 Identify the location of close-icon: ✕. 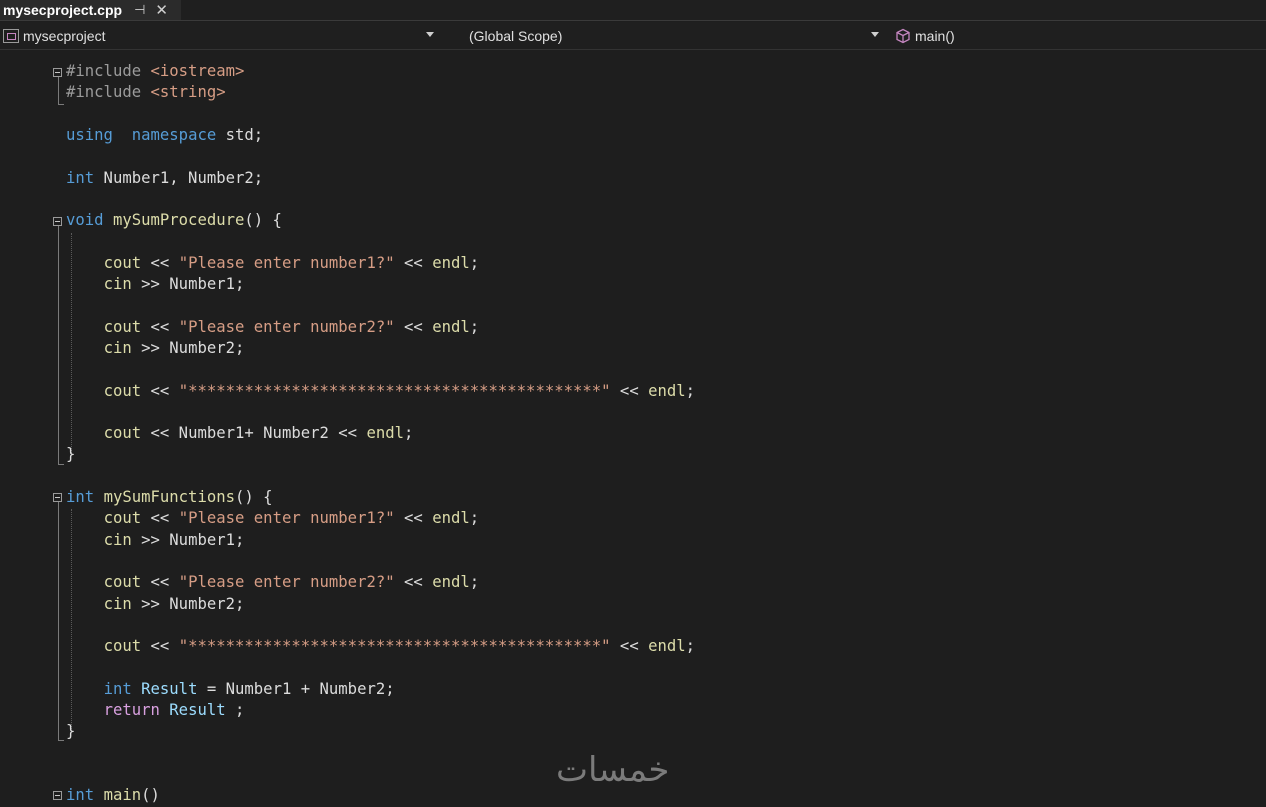
(161, 10).